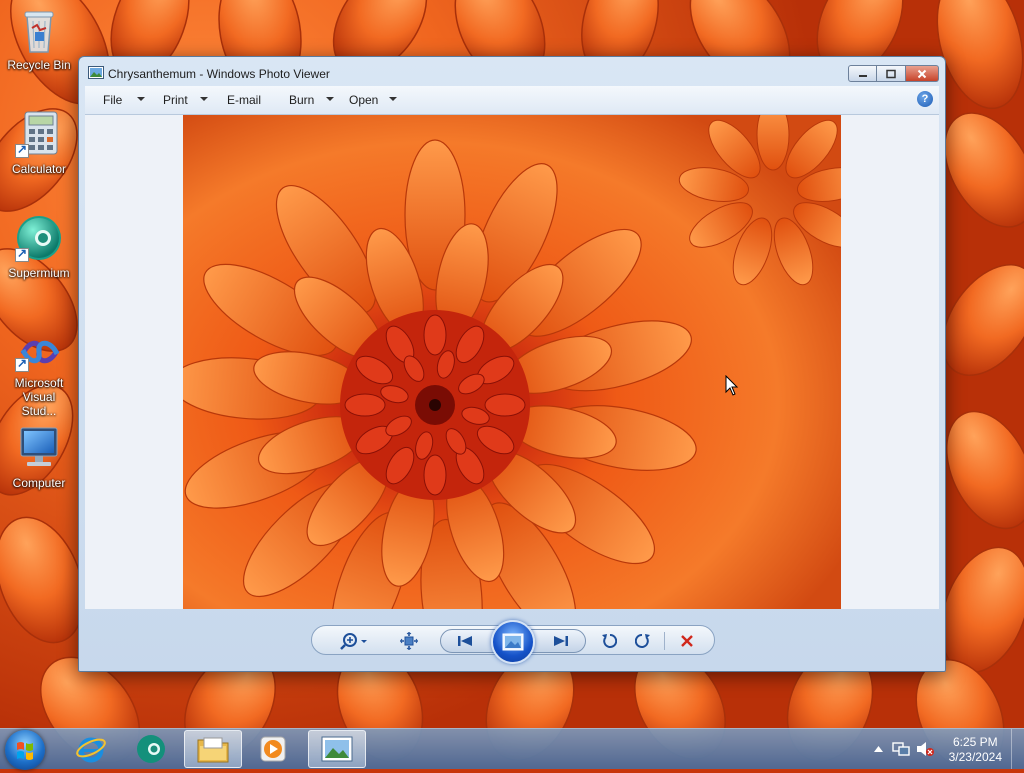 This screenshot has width=1024, height=773. I want to click on media-player-icon, so click(273, 749).